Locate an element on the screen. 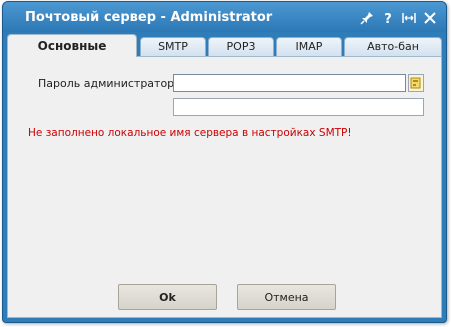 The height and width of the screenshot is (327, 451). restore-icon is located at coordinates (409, 18).